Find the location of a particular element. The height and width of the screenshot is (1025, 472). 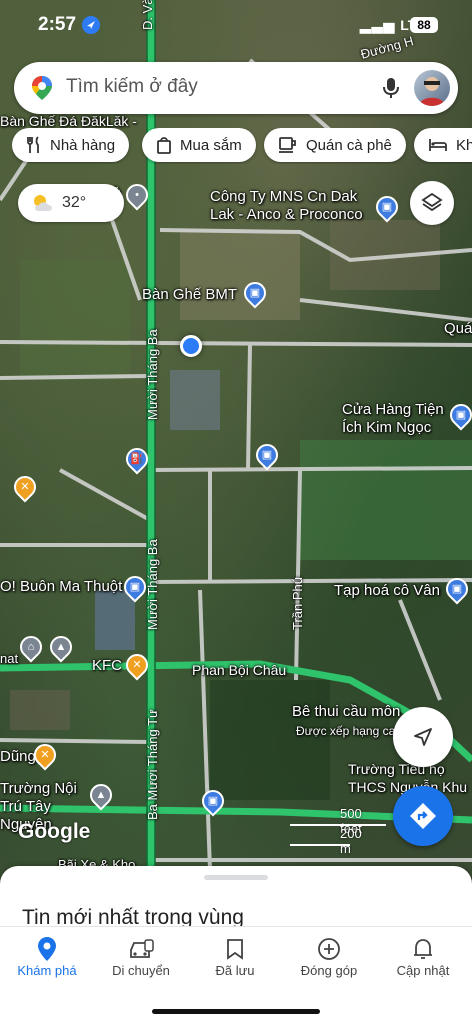

map-label: KFC is located at coordinates (107, 666).